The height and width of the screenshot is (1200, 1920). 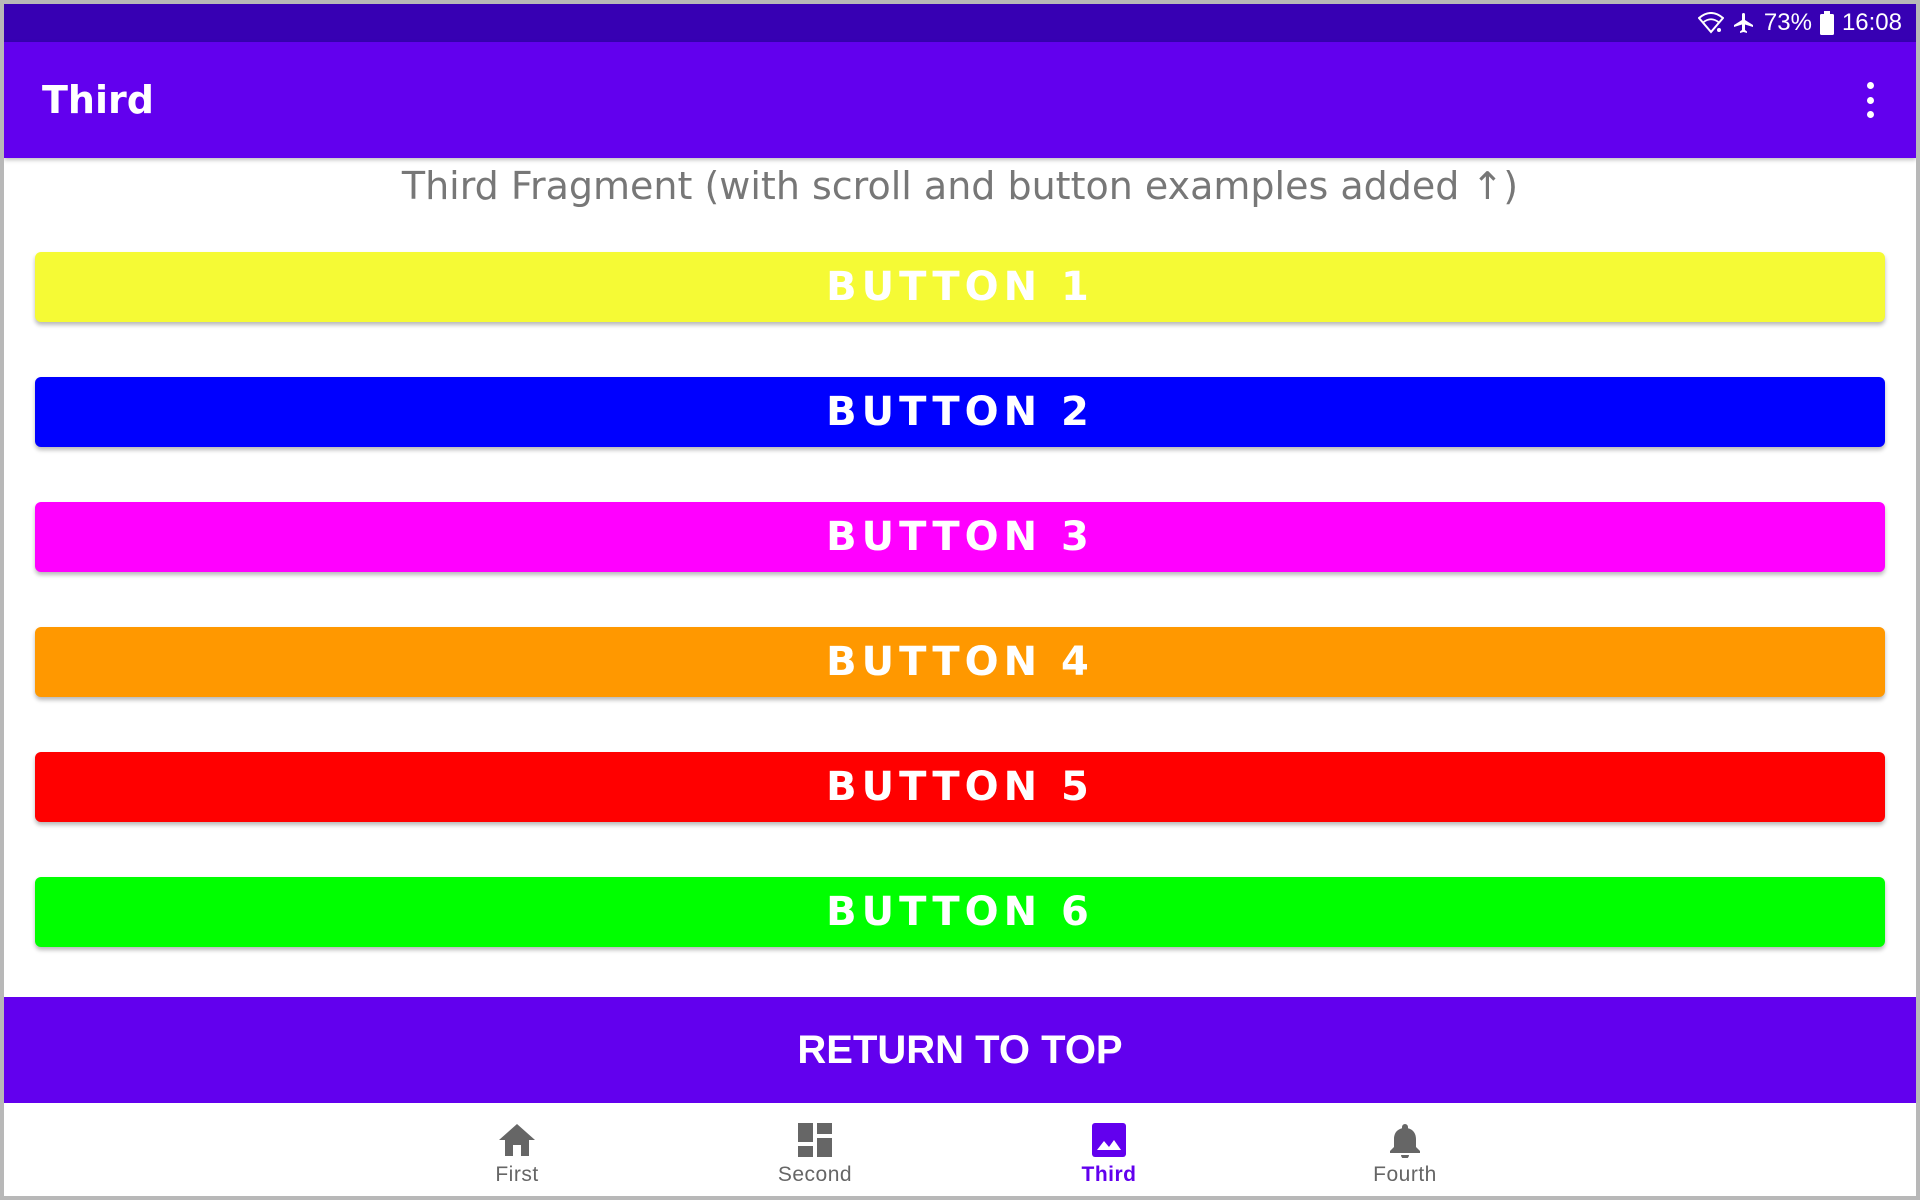 I want to click on nav-item-fourth: Fourth, so click(x=1405, y=1149).